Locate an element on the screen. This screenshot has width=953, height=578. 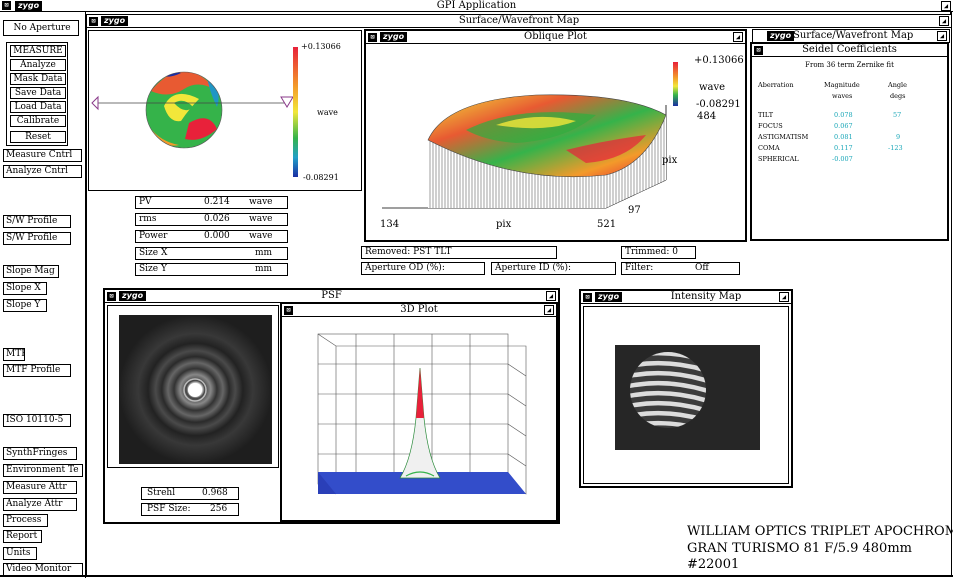
seidel-header-aberration: Aberration is located at coordinates (776, 85).